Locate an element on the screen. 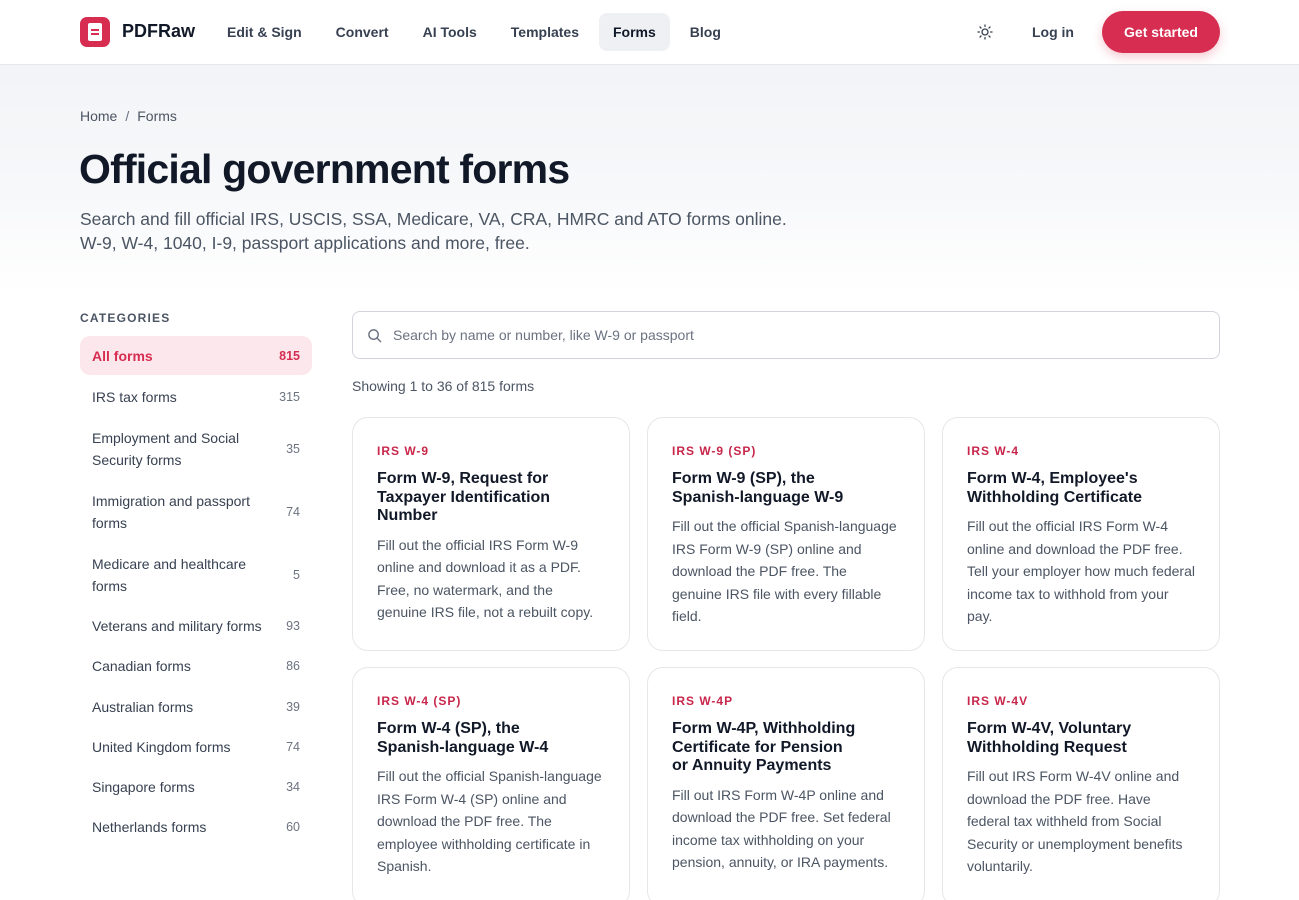 The width and height of the screenshot is (1299, 900). category-count: 60 is located at coordinates (293, 827).